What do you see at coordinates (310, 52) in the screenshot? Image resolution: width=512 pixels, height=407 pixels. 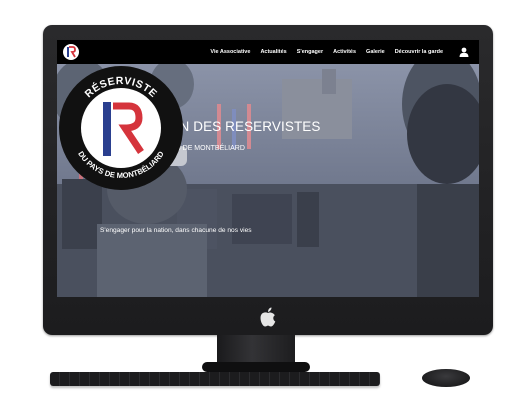 I see `nav-item-sengager: S'engager` at bounding box center [310, 52].